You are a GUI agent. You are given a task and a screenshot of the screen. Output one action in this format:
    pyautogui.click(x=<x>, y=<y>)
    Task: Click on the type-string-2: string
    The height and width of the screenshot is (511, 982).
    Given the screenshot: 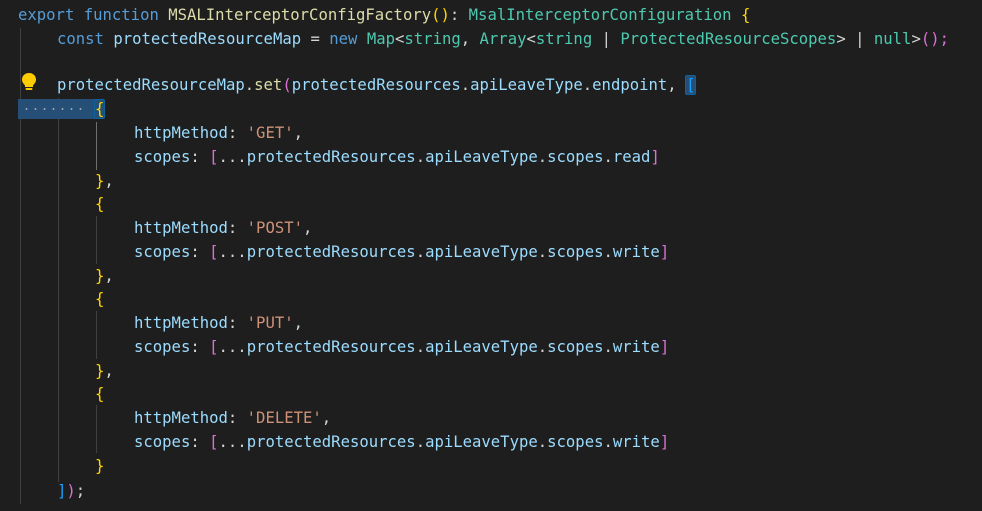 What is the action you would take?
    pyautogui.click(x=564, y=39)
    